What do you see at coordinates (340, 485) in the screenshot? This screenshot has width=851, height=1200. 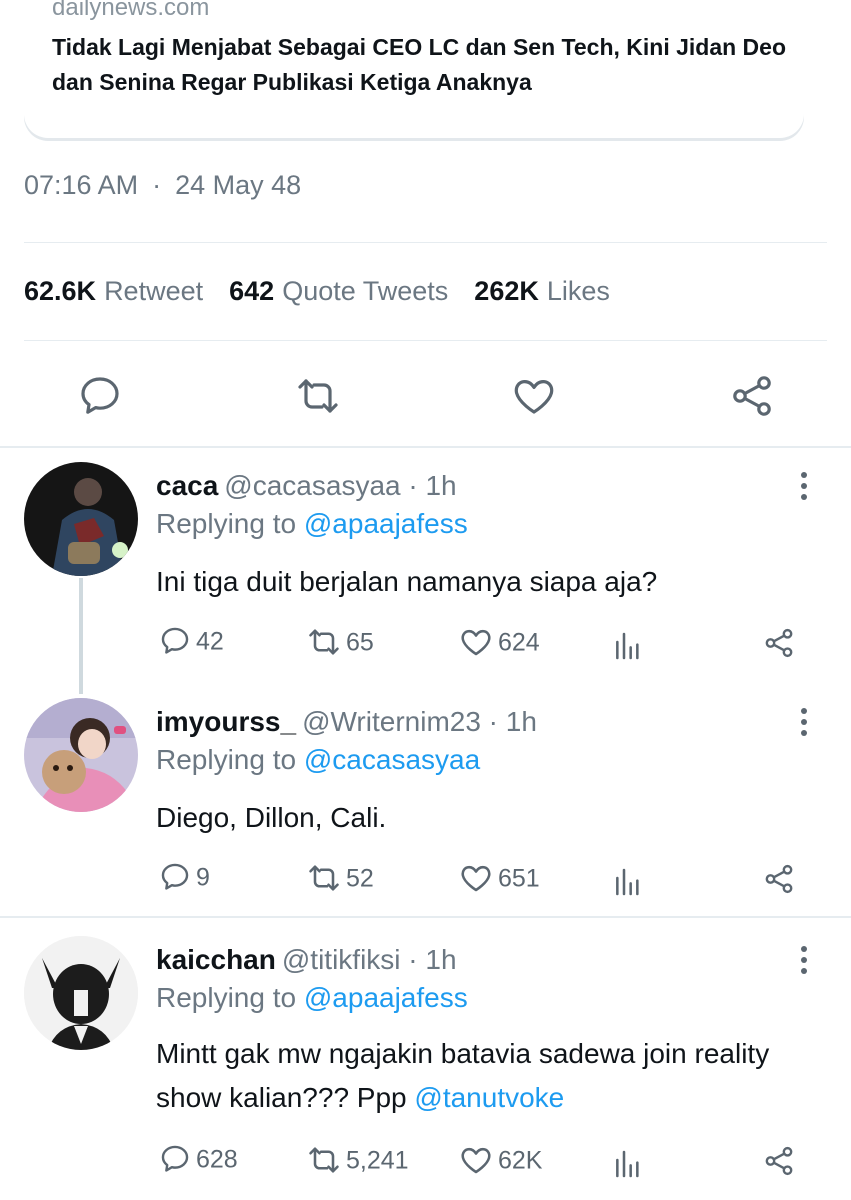 I see `user-handle: @cacasasyaa · 1h` at bounding box center [340, 485].